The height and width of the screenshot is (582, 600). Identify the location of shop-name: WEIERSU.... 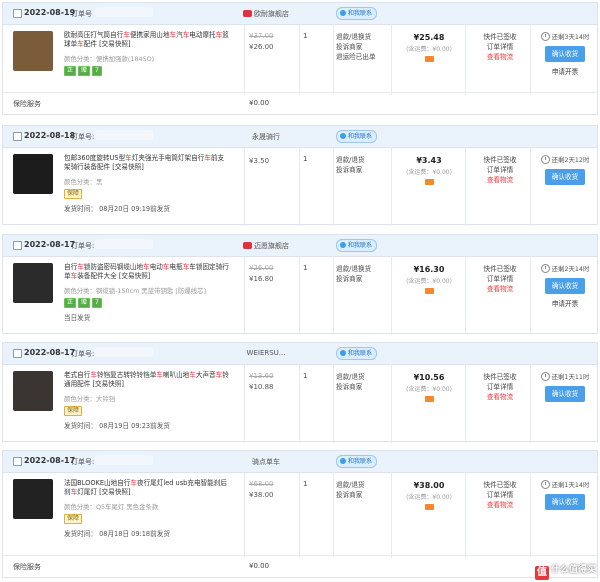
(266, 353).